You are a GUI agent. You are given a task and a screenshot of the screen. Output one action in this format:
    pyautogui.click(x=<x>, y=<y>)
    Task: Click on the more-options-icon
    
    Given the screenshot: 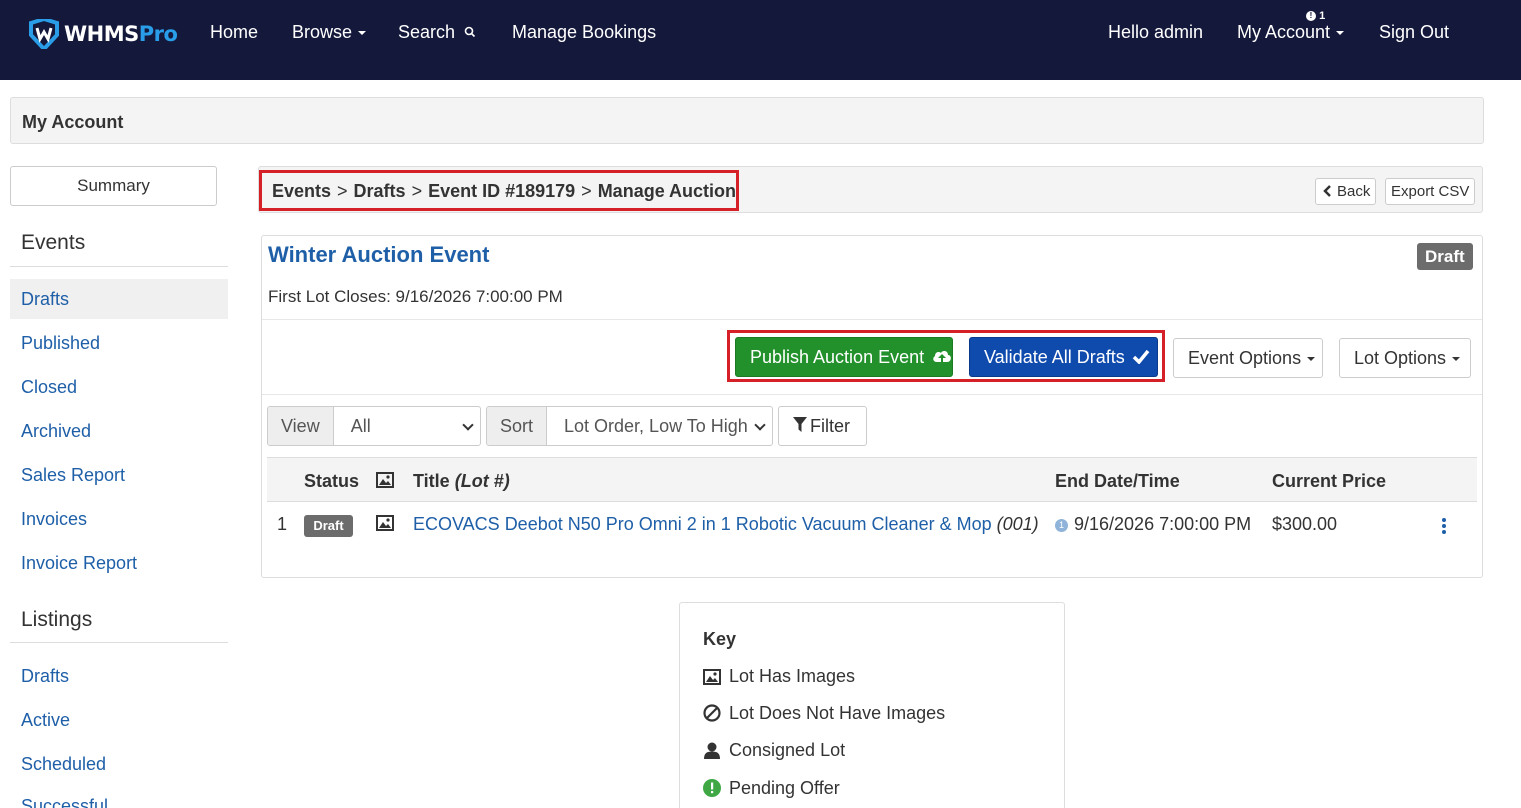 What is the action you would take?
    pyautogui.click(x=1444, y=526)
    